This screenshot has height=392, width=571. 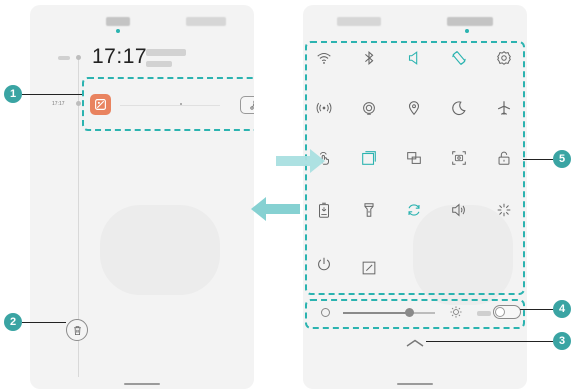 I want to click on brightness-highlight, so click(x=415, y=314).